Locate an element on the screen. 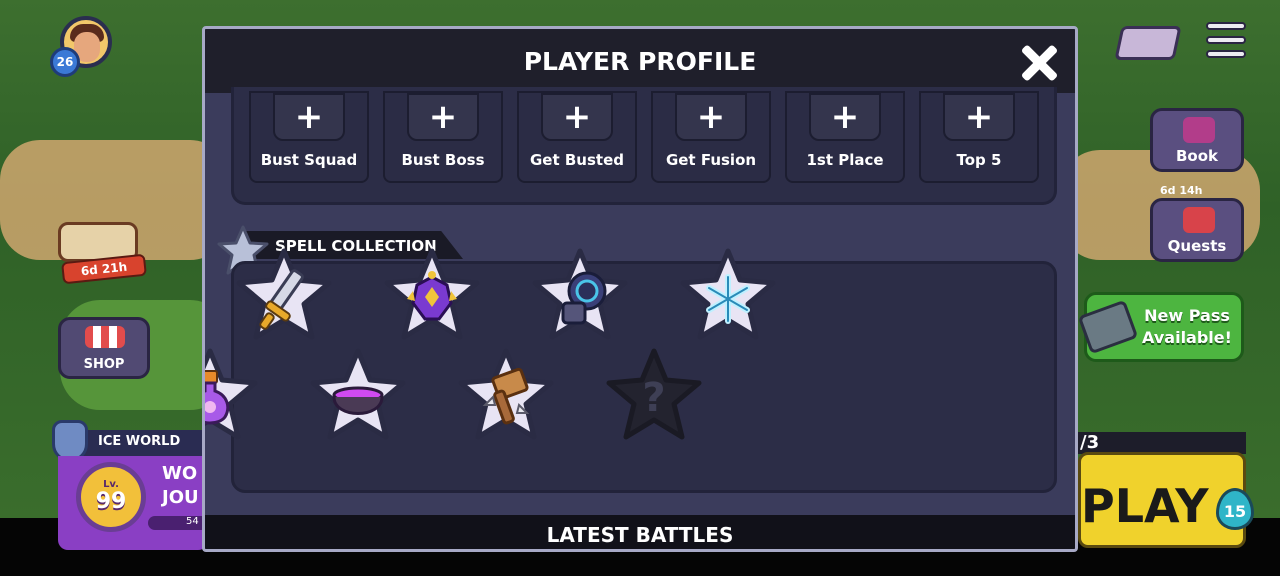  achievement-label: Bust Boss is located at coordinates (443, 160).